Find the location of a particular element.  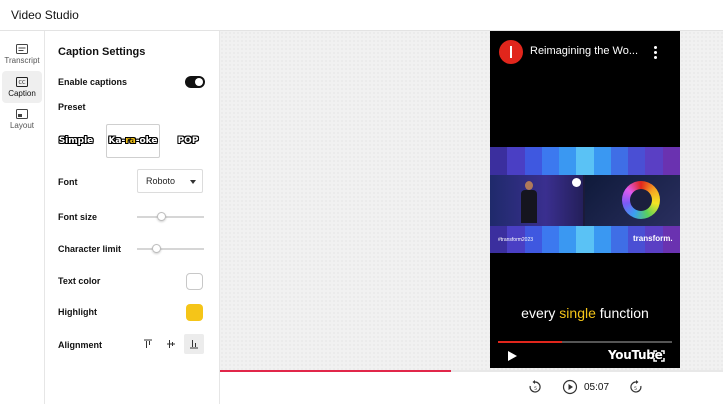

character-limit-slider is located at coordinates (170, 249).